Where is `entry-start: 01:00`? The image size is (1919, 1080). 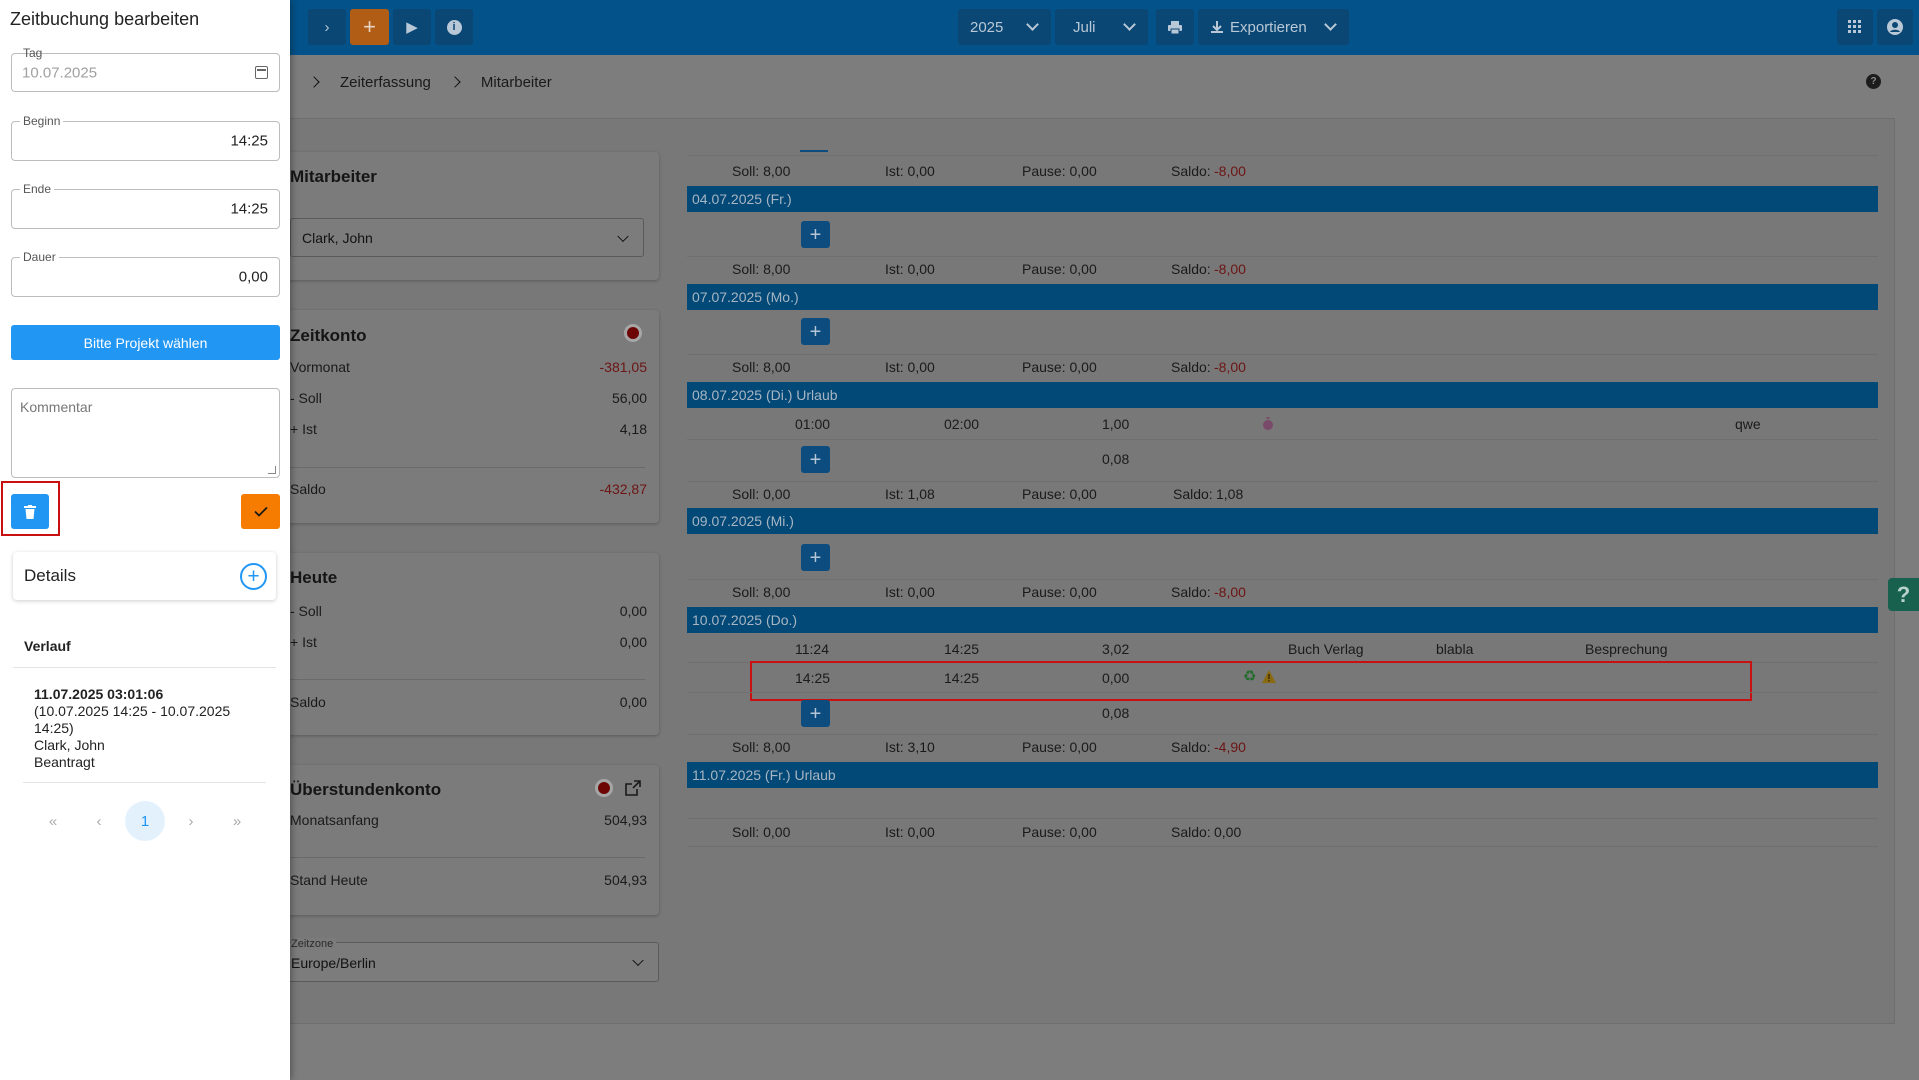
entry-start: 01:00 is located at coordinates (812, 424).